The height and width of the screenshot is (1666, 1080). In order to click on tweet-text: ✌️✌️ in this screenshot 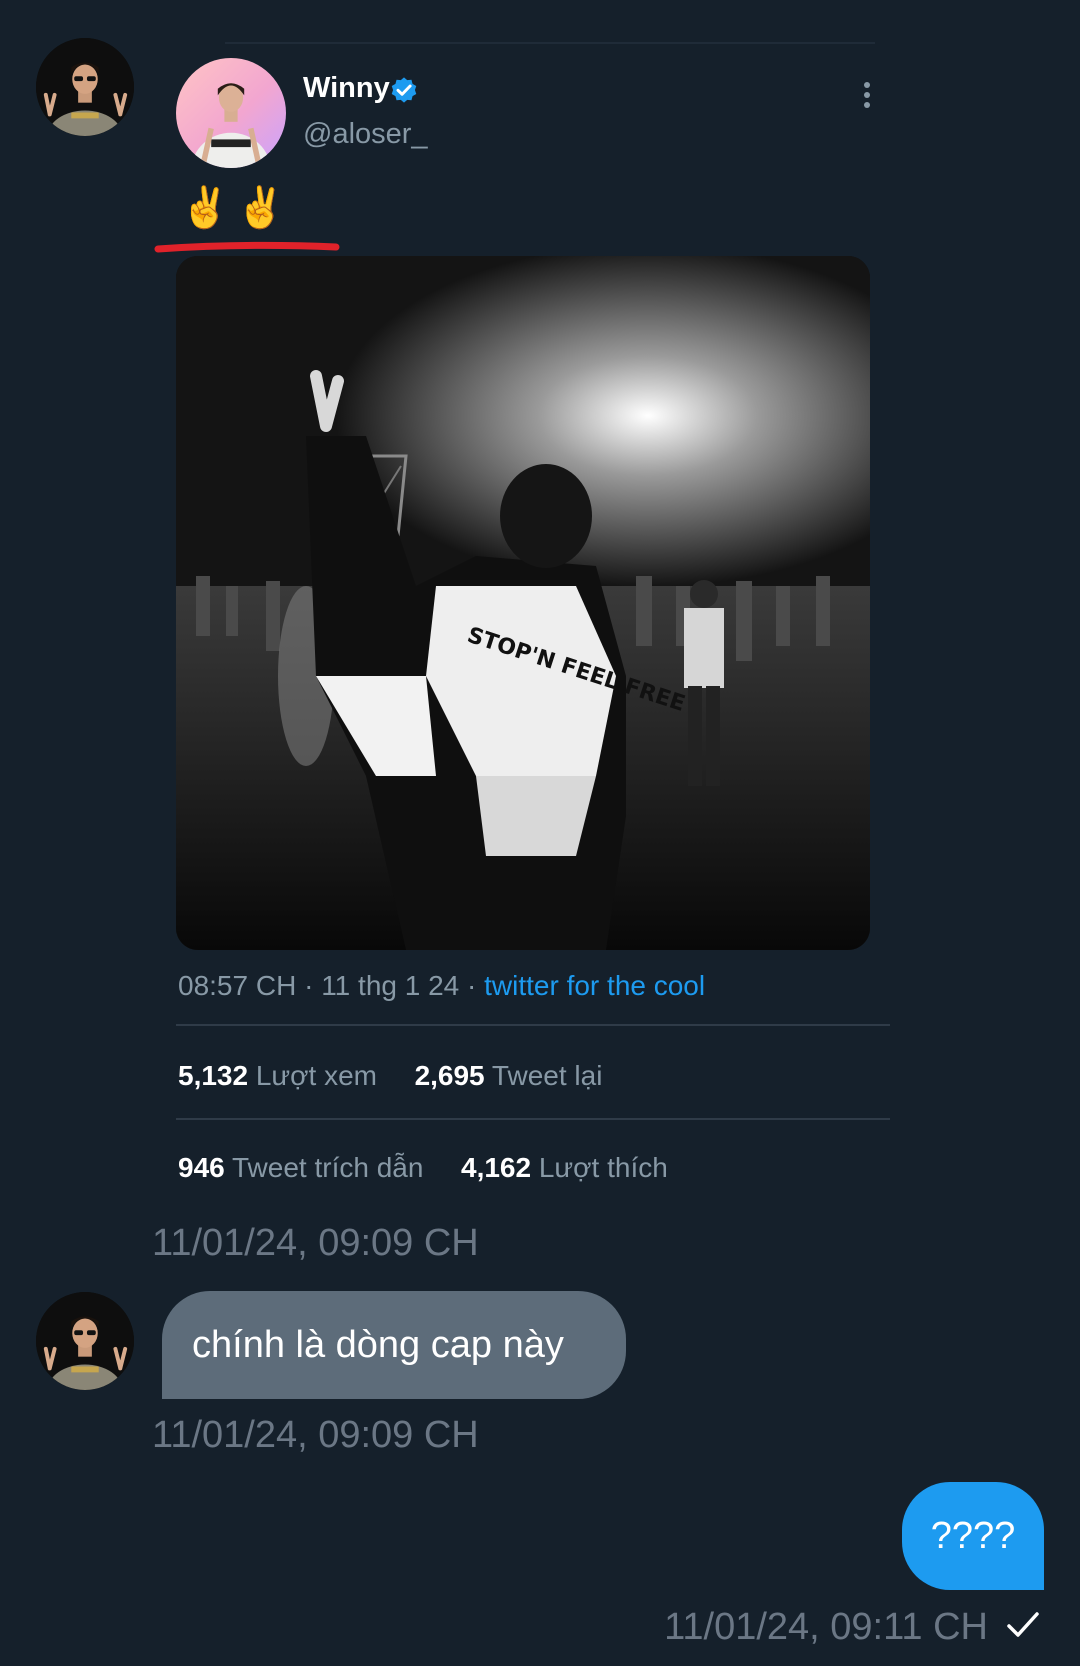, I will do `click(236, 208)`.